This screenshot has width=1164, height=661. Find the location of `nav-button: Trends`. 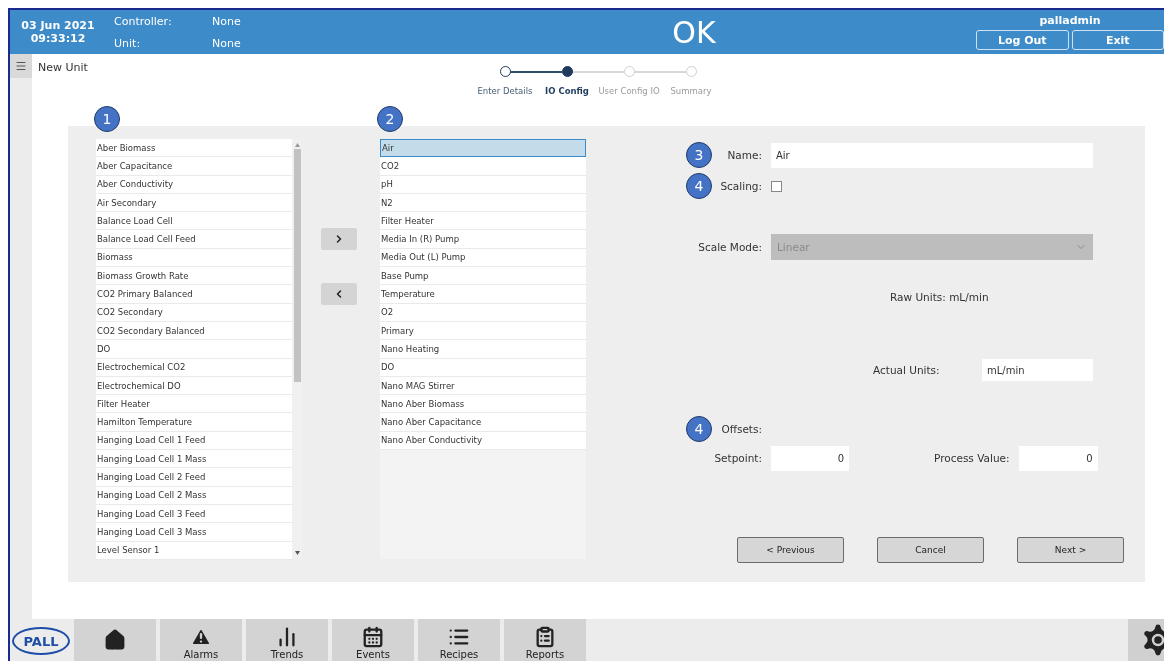

nav-button: Trends is located at coordinates (287, 640).